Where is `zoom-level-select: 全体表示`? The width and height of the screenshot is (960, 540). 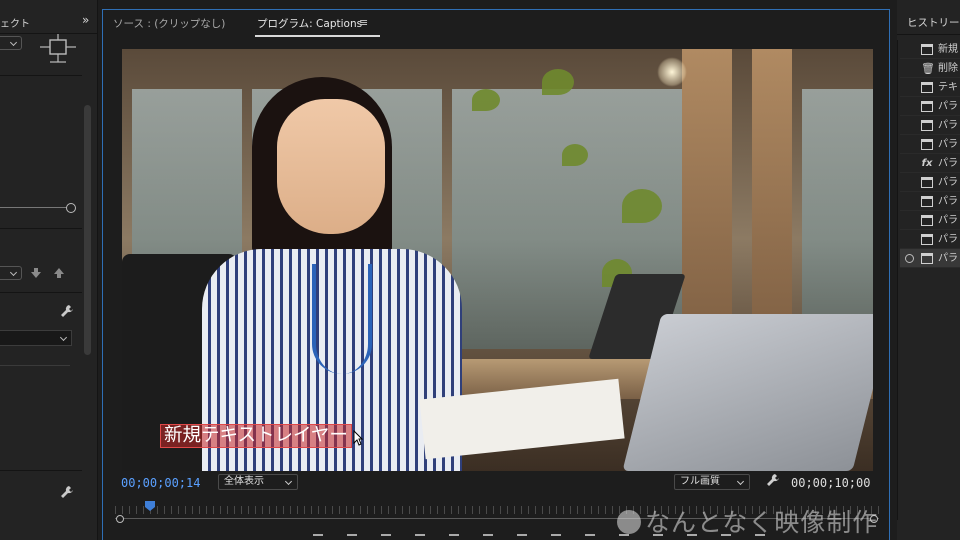
zoom-level-select: 全体表示 is located at coordinates (258, 482).